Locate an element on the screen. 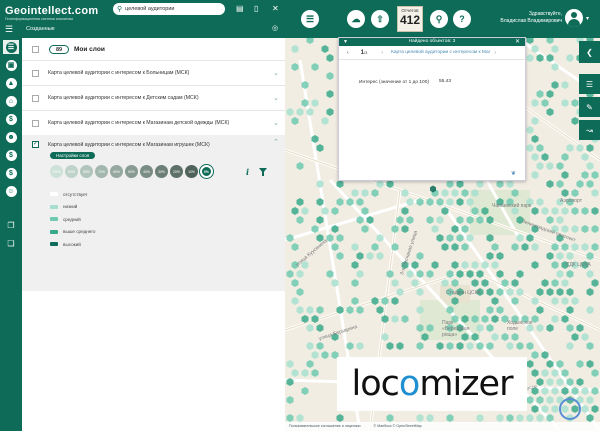  reports-counter: Отчетов 412 is located at coordinates (410, 19).